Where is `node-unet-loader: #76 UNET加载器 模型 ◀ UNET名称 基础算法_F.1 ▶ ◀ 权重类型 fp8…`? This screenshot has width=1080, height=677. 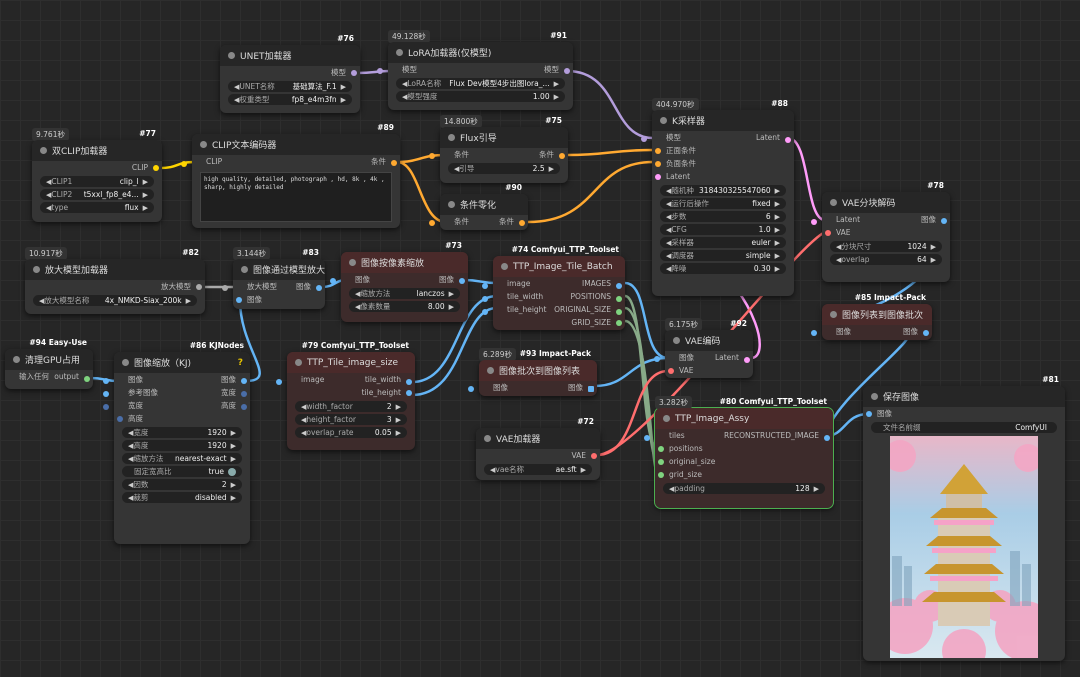
node-unet-loader: #76 UNET加载器 模型 ◀ UNET名称 基础算法_F.1 ▶ ◀ 权重类型 fp8… is located at coordinates (290, 73).